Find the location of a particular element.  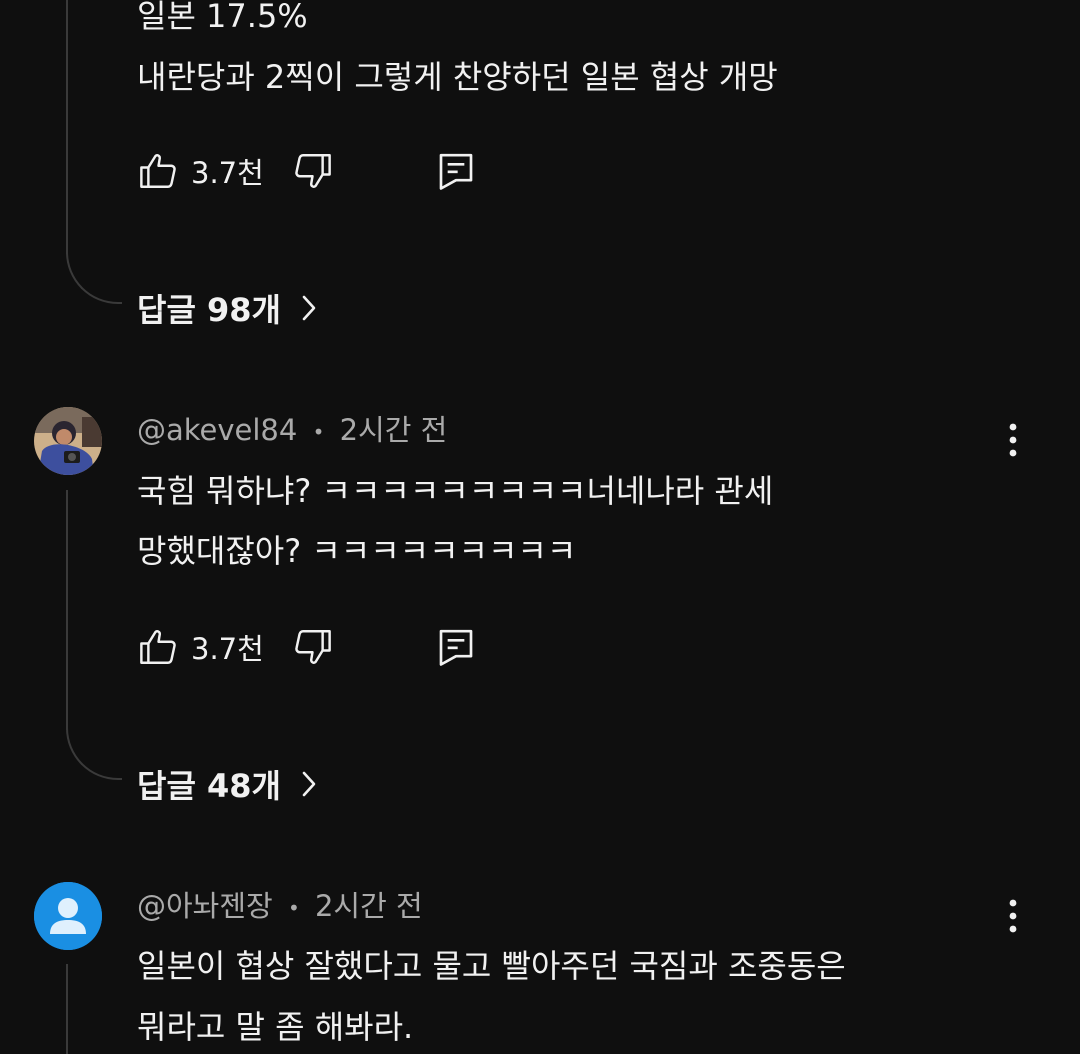

view-replies-button: 답글 48개 is located at coordinates (227, 784).